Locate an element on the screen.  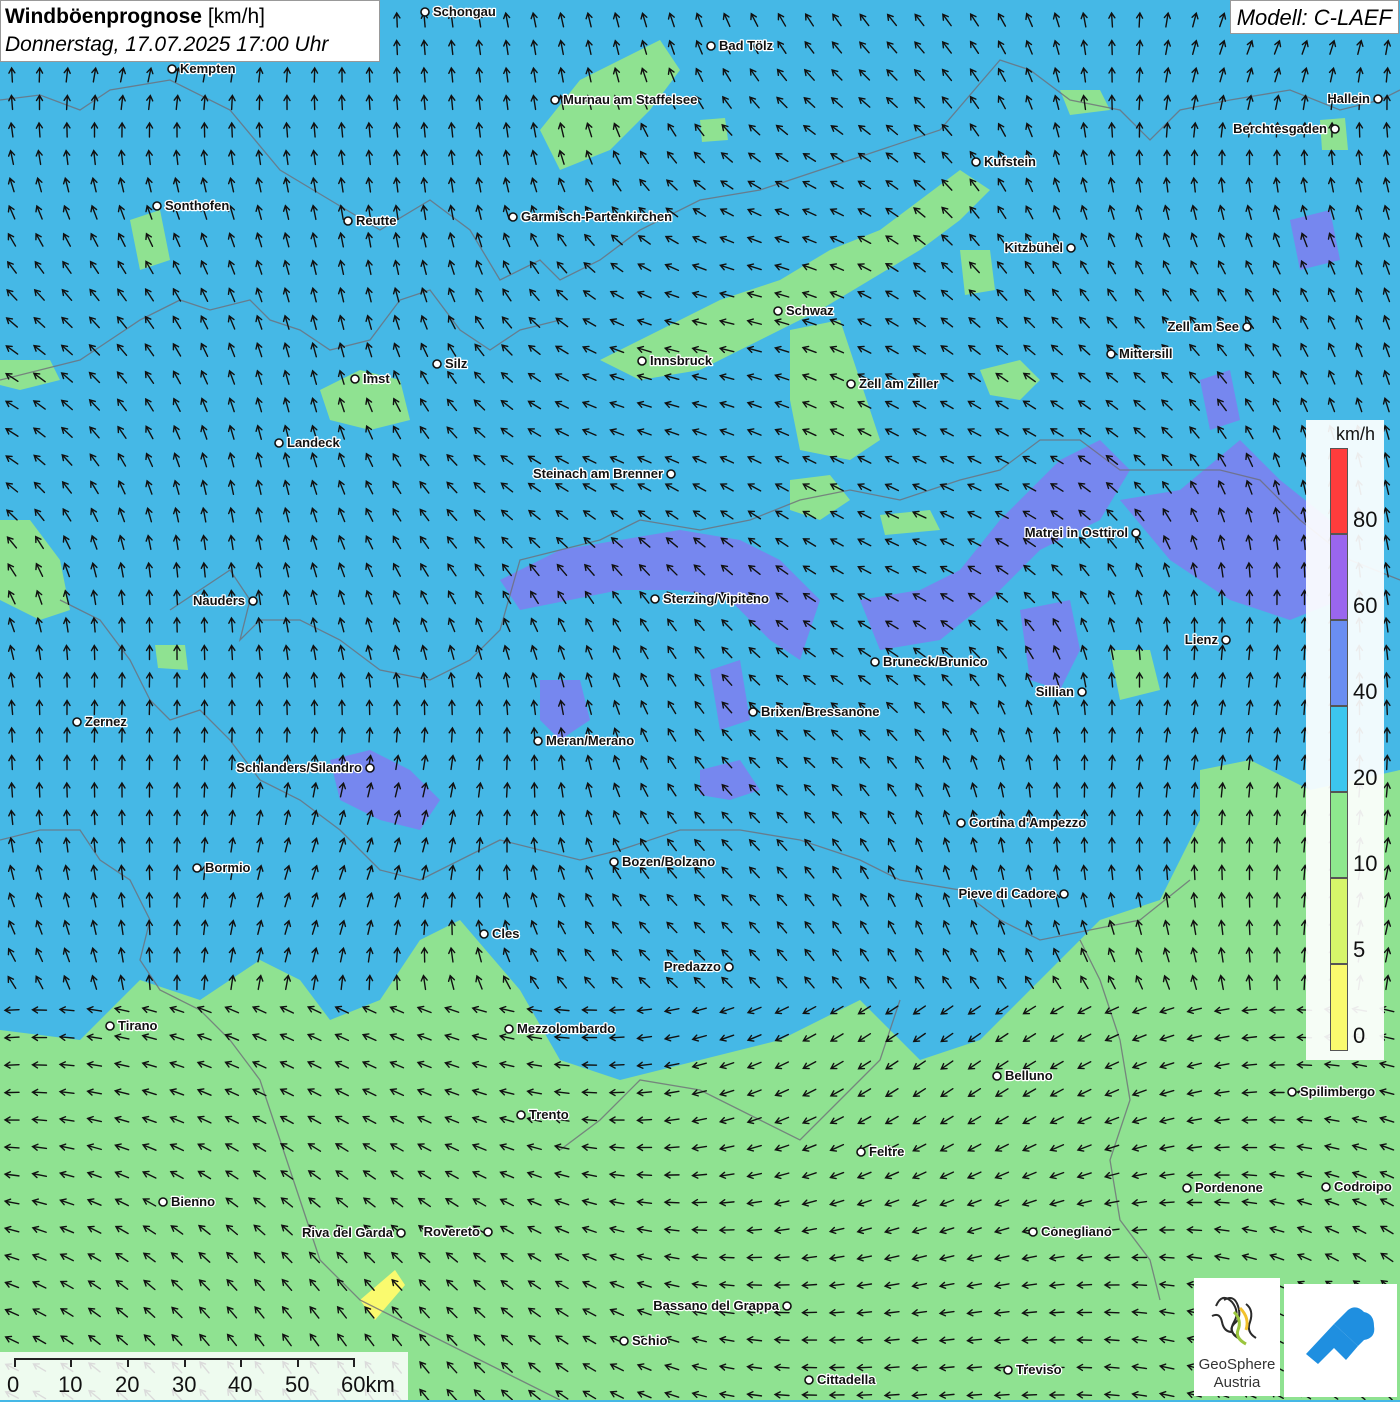
city-marker: Murnau am Staffelsee is located at coordinates (624, 99).